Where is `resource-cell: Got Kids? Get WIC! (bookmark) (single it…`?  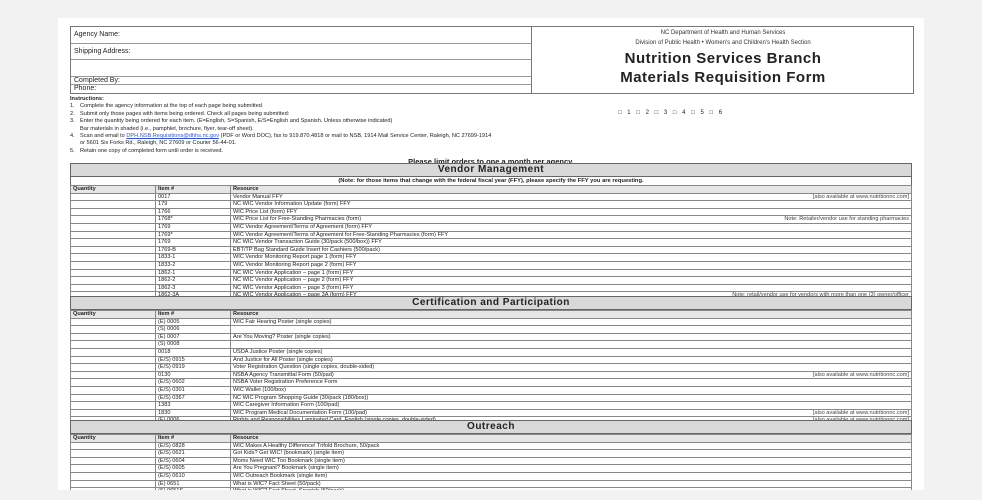 resource-cell: Got Kids? Get WIC! (bookmark) (single it… is located at coordinates (571, 453).